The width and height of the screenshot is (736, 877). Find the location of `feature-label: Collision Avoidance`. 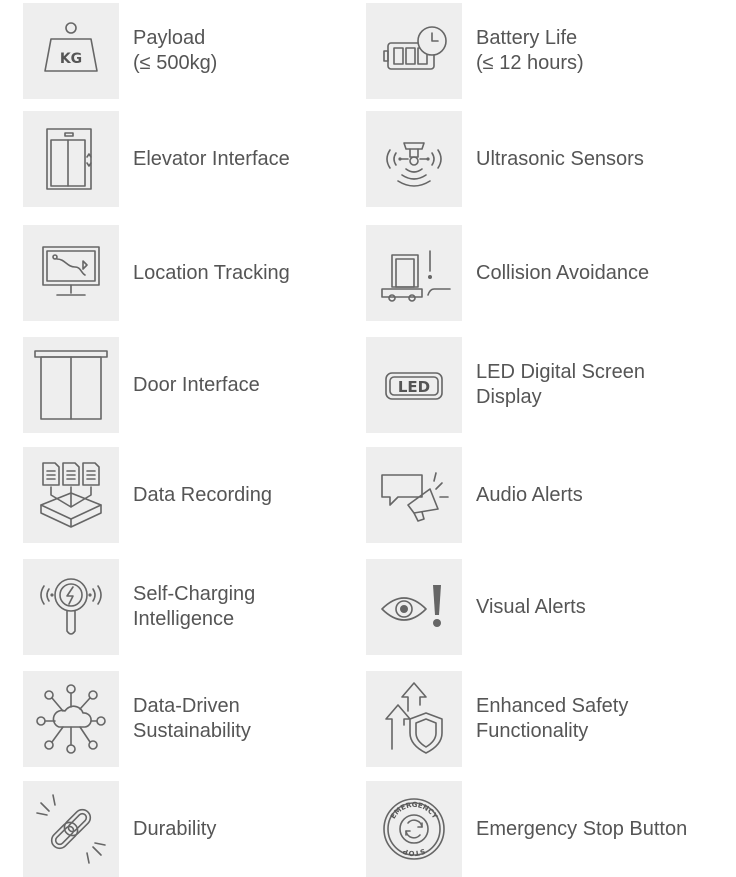

feature-label: Collision Avoidance is located at coordinates (563, 272).